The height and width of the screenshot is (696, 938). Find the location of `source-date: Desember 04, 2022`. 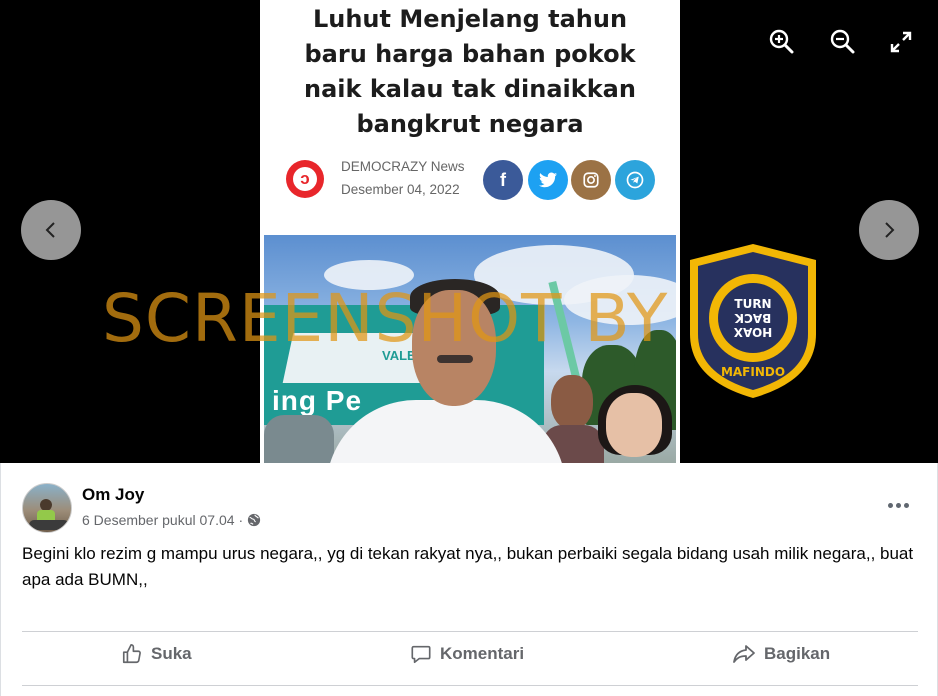

source-date: Desember 04, 2022 is located at coordinates (400, 189).